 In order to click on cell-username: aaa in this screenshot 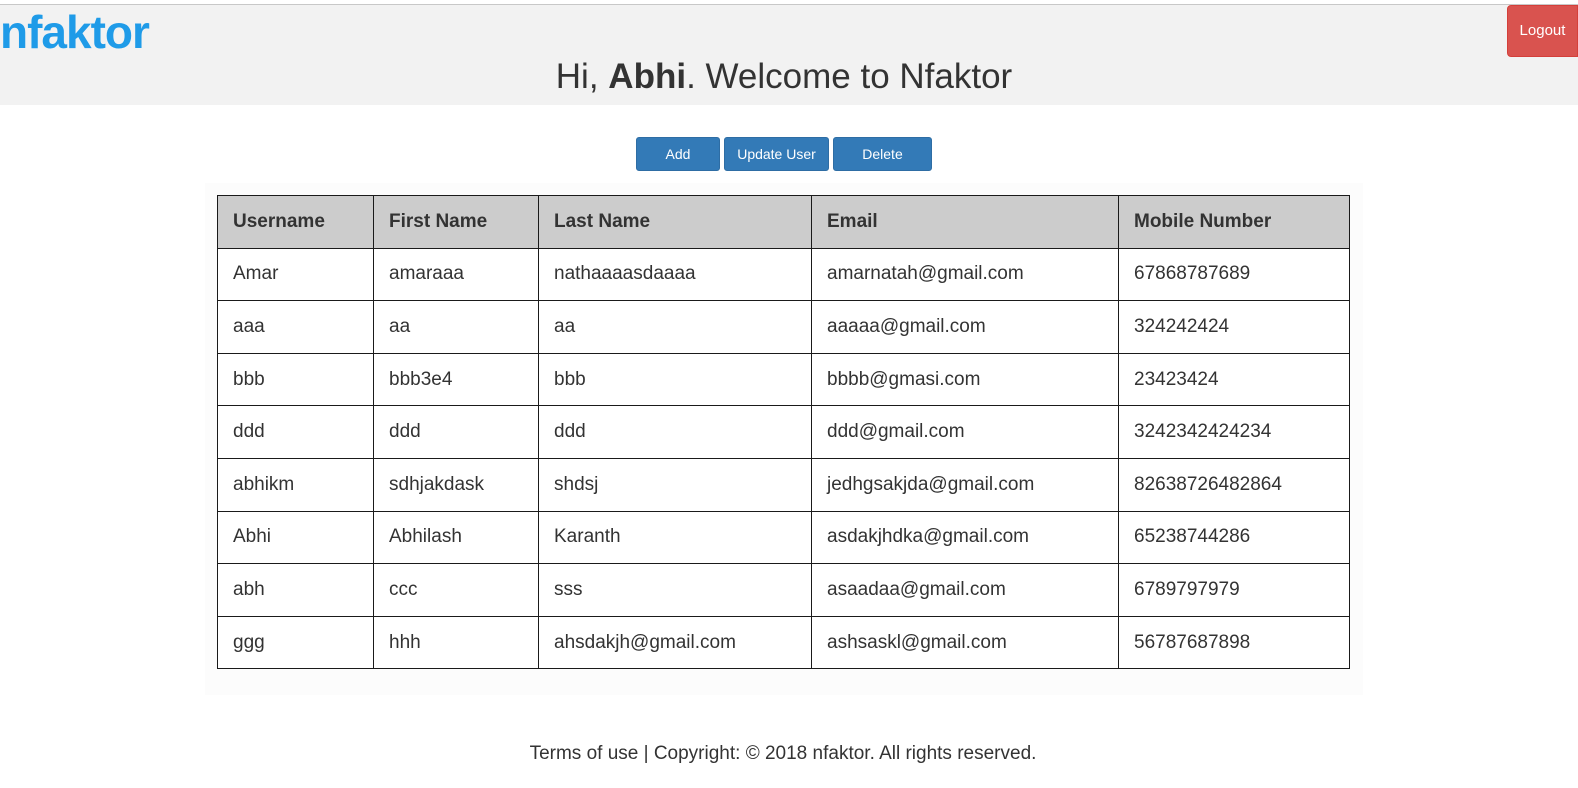, I will do `click(295, 327)`.